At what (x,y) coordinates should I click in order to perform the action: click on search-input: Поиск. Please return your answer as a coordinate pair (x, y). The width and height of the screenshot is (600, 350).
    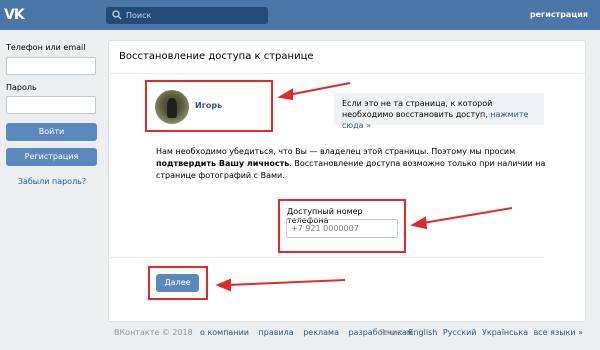
    Looking at the image, I should click on (138, 15).